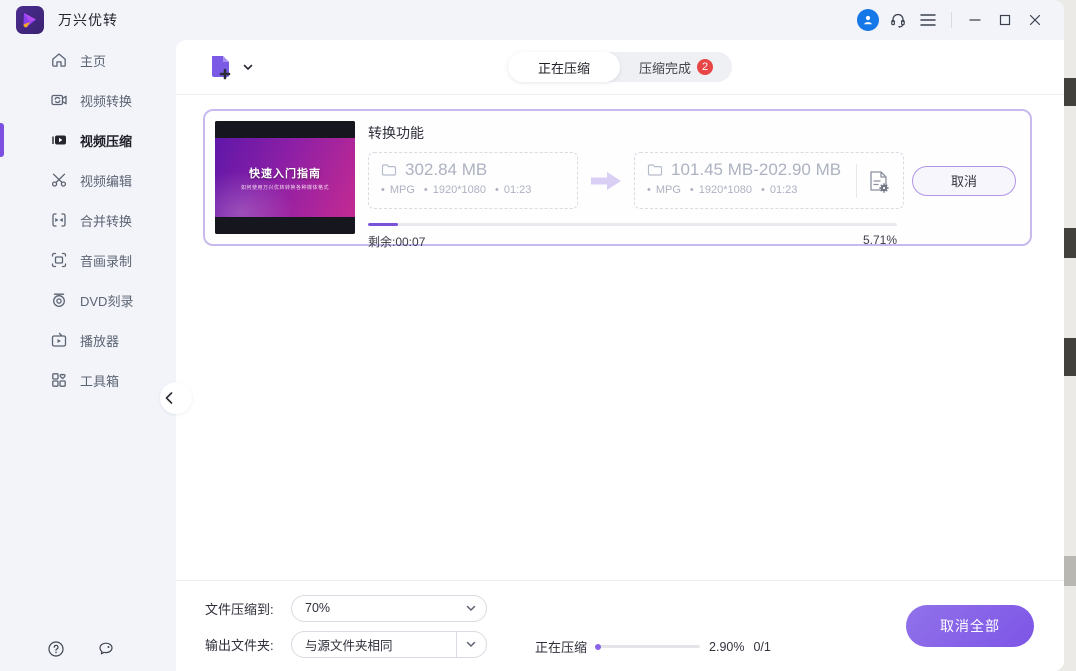 This screenshot has width=1076, height=671. I want to click on tab-compress-done: 压缩完成 2, so click(676, 67).